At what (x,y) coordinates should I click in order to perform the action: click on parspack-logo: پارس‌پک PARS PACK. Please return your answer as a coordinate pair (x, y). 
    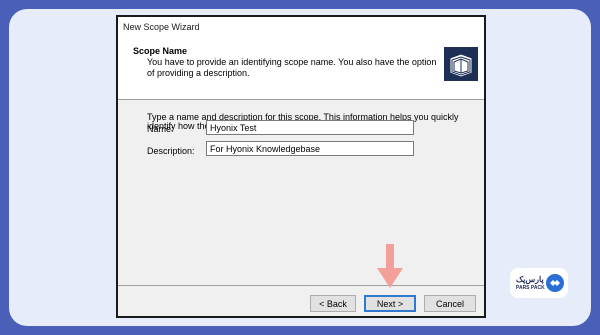
    Looking at the image, I should click on (539, 283).